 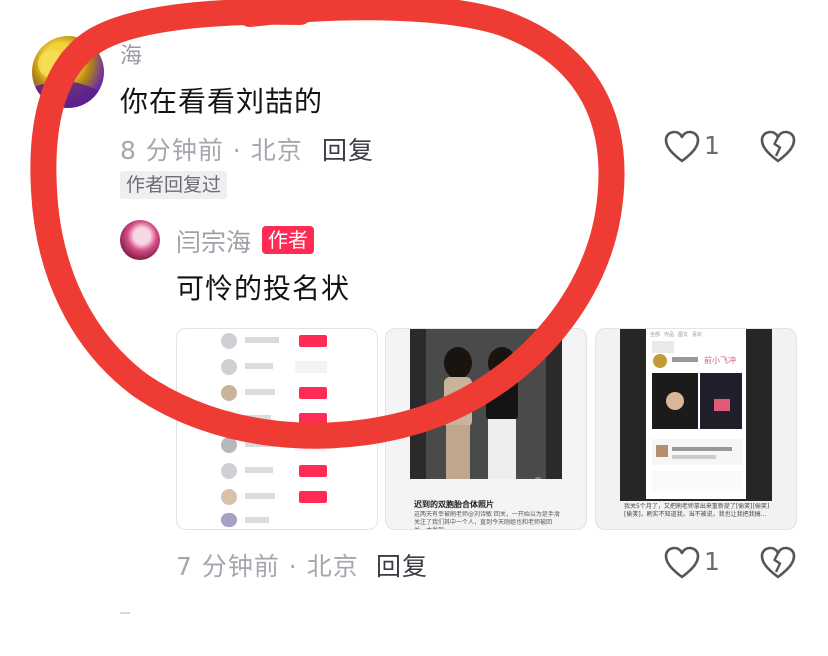 I want to click on reply-timestamp-location: 7 分钟前 · 北京, so click(x=267, y=566).